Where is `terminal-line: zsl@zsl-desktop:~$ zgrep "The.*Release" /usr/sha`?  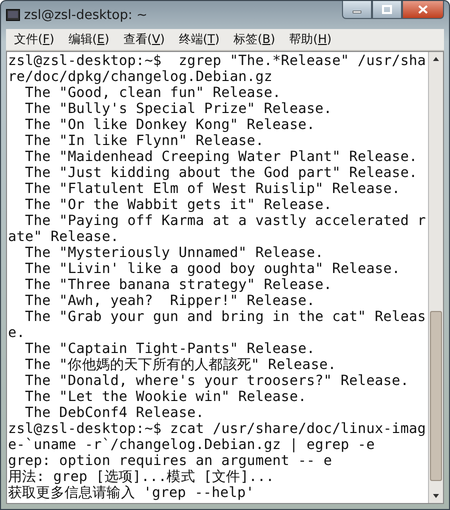 terminal-line: zsl@zsl-desktop:~$ zgrep "The.*Release" /usr/sha is located at coordinates (217, 61).